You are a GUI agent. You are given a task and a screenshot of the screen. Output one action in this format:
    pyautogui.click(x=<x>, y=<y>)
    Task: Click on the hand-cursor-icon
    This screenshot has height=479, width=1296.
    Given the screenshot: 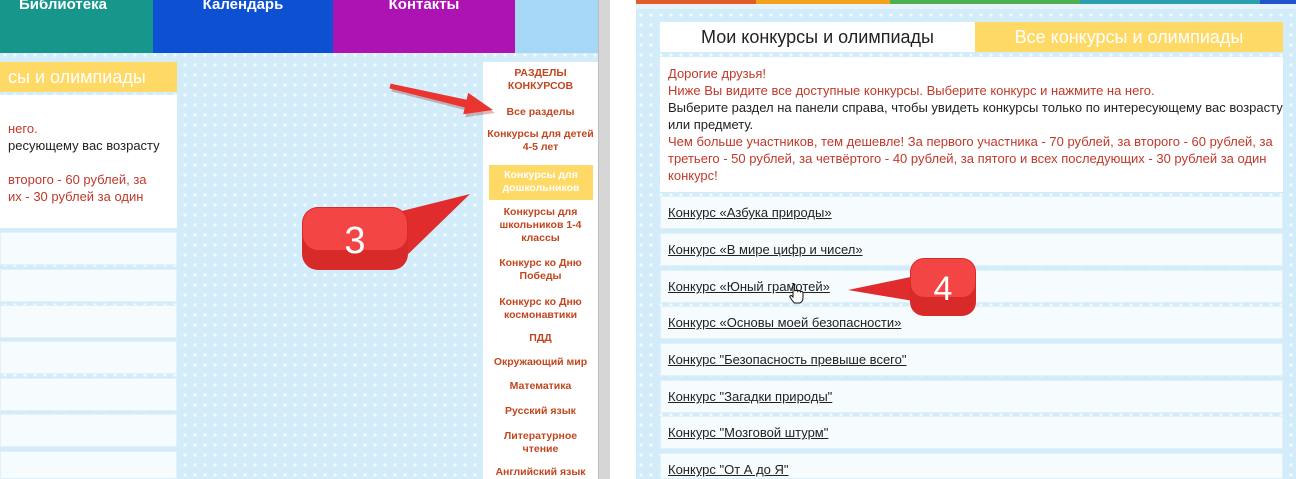 What is the action you would take?
    pyautogui.click(x=796, y=293)
    